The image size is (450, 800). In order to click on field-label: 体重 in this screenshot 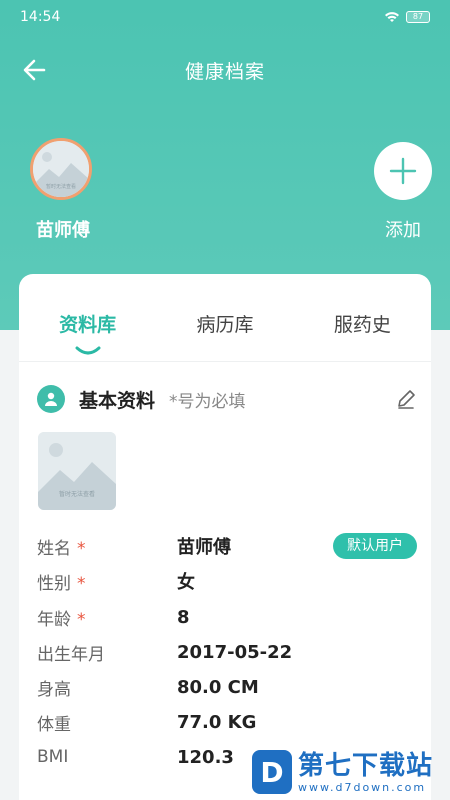, I will do `click(54, 724)`.